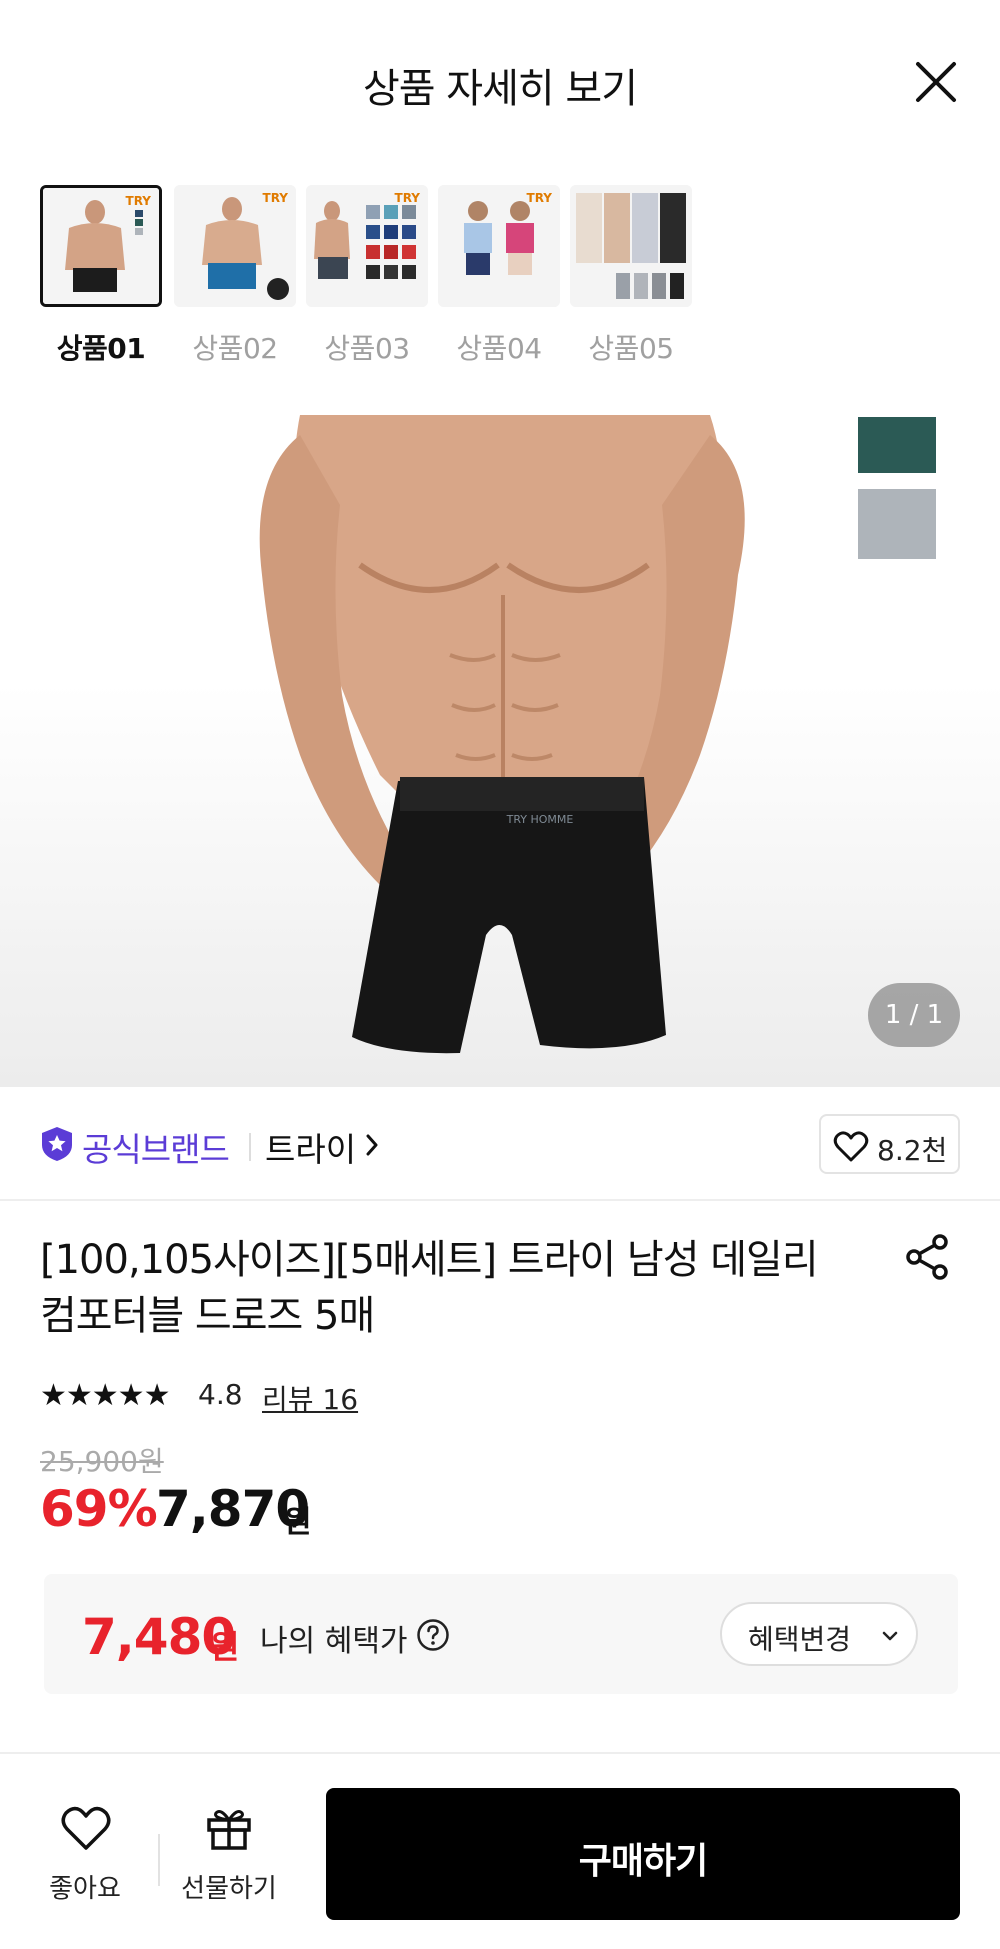 The width and height of the screenshot is (1000, 1949). I want to click on bottom-action-bar: 좋아요 선물하기 구매하기, so click(500, 1850).